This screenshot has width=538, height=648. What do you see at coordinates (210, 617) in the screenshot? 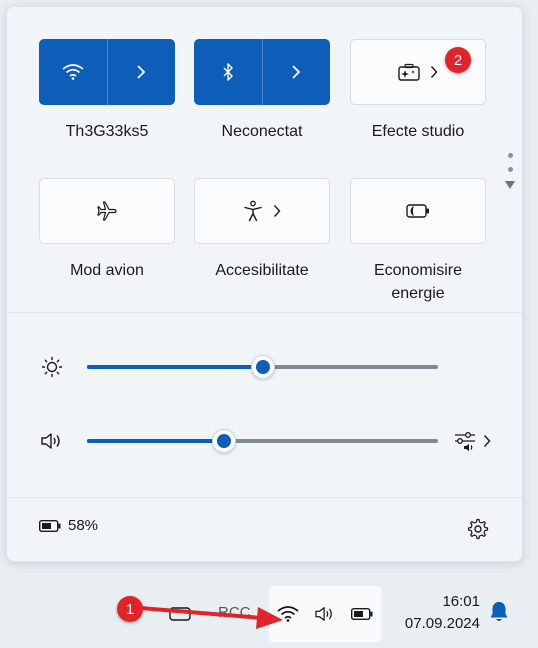
I see `annotation-arrow` at bounding box center [210, 617].